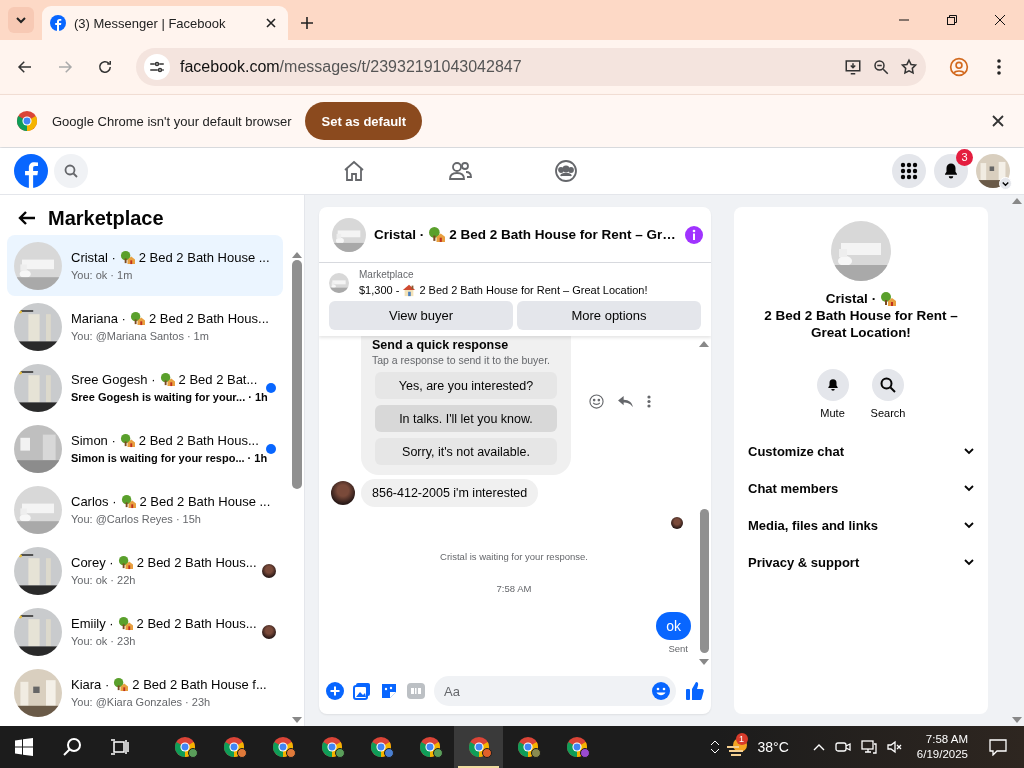  I want to click on message-time: · 15h, so click(188, 519).